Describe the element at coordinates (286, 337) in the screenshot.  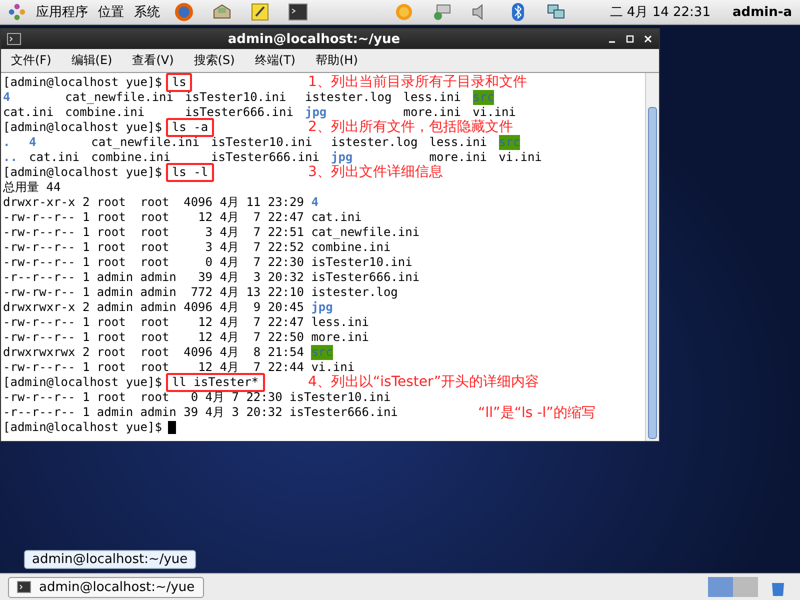
I see `file-attribute: 22:50` at that location.